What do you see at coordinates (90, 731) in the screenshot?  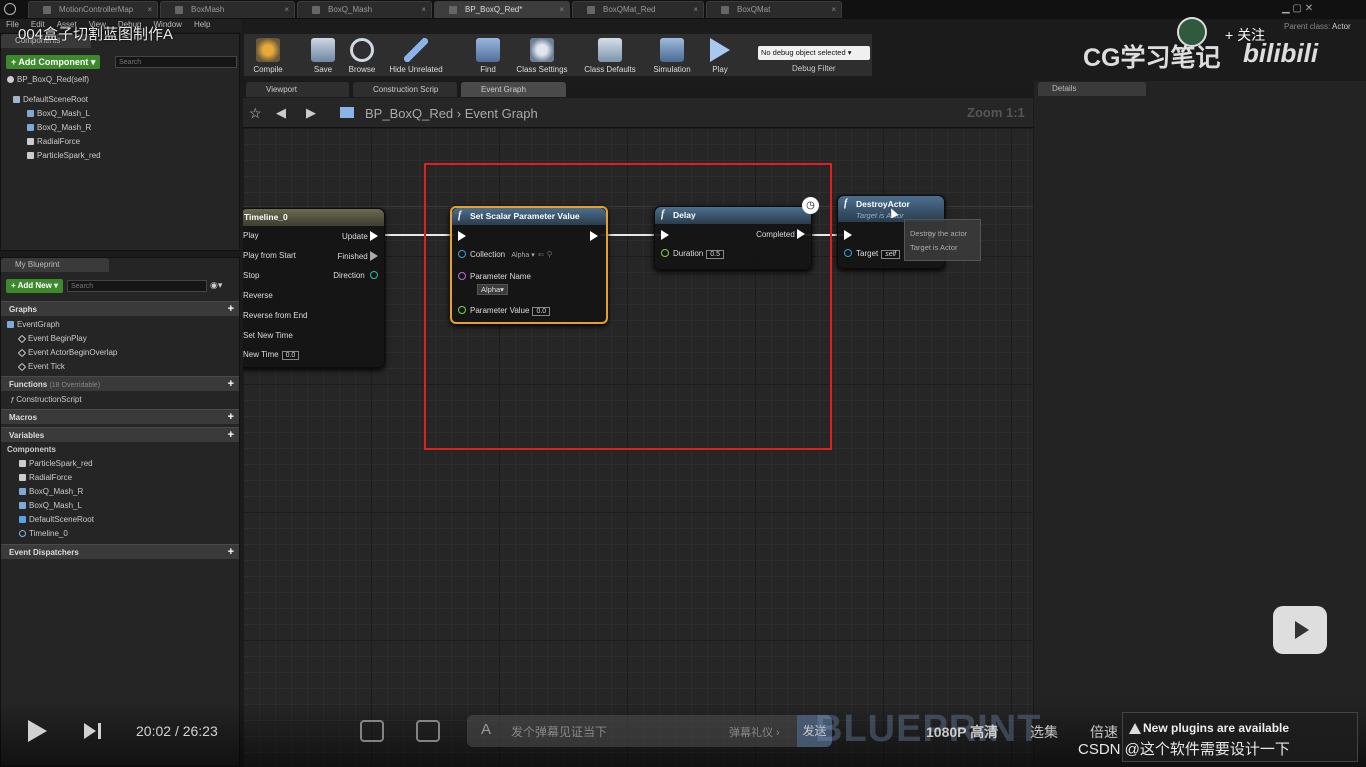 I see `next-episode-icon` at bounding box center [90, 731].